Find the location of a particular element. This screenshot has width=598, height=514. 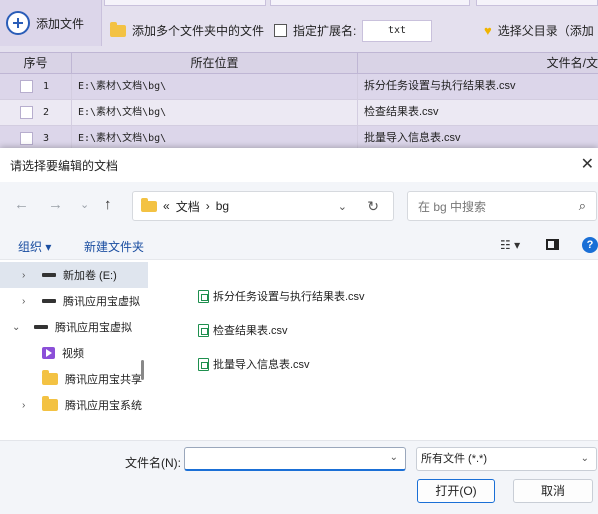

plus-icon is located at coordinates (18, 23).